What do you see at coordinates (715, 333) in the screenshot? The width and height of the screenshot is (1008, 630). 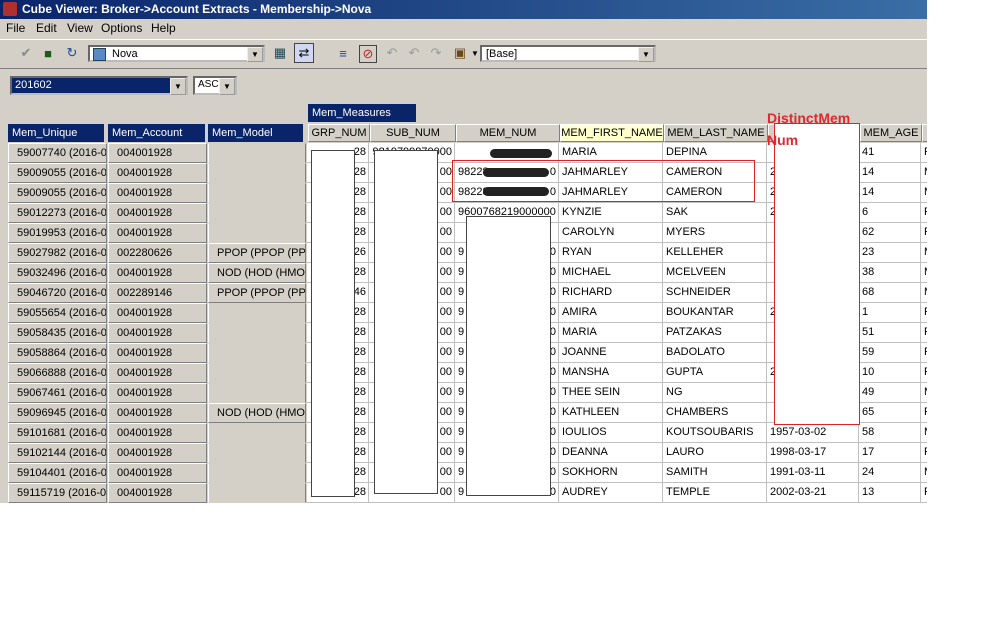 I see `cell-last: PATZAKAS` at bounding box center [715, 333].